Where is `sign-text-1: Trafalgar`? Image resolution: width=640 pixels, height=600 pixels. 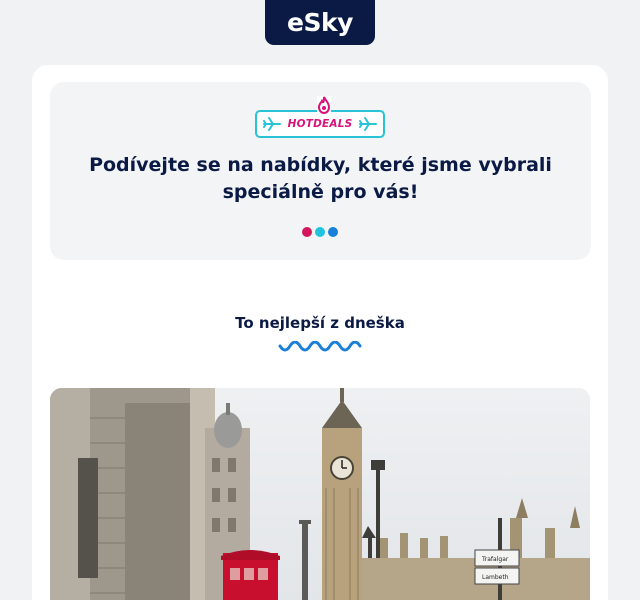
sign-text-1: Trafalgar is located at coordinates (495, 559).